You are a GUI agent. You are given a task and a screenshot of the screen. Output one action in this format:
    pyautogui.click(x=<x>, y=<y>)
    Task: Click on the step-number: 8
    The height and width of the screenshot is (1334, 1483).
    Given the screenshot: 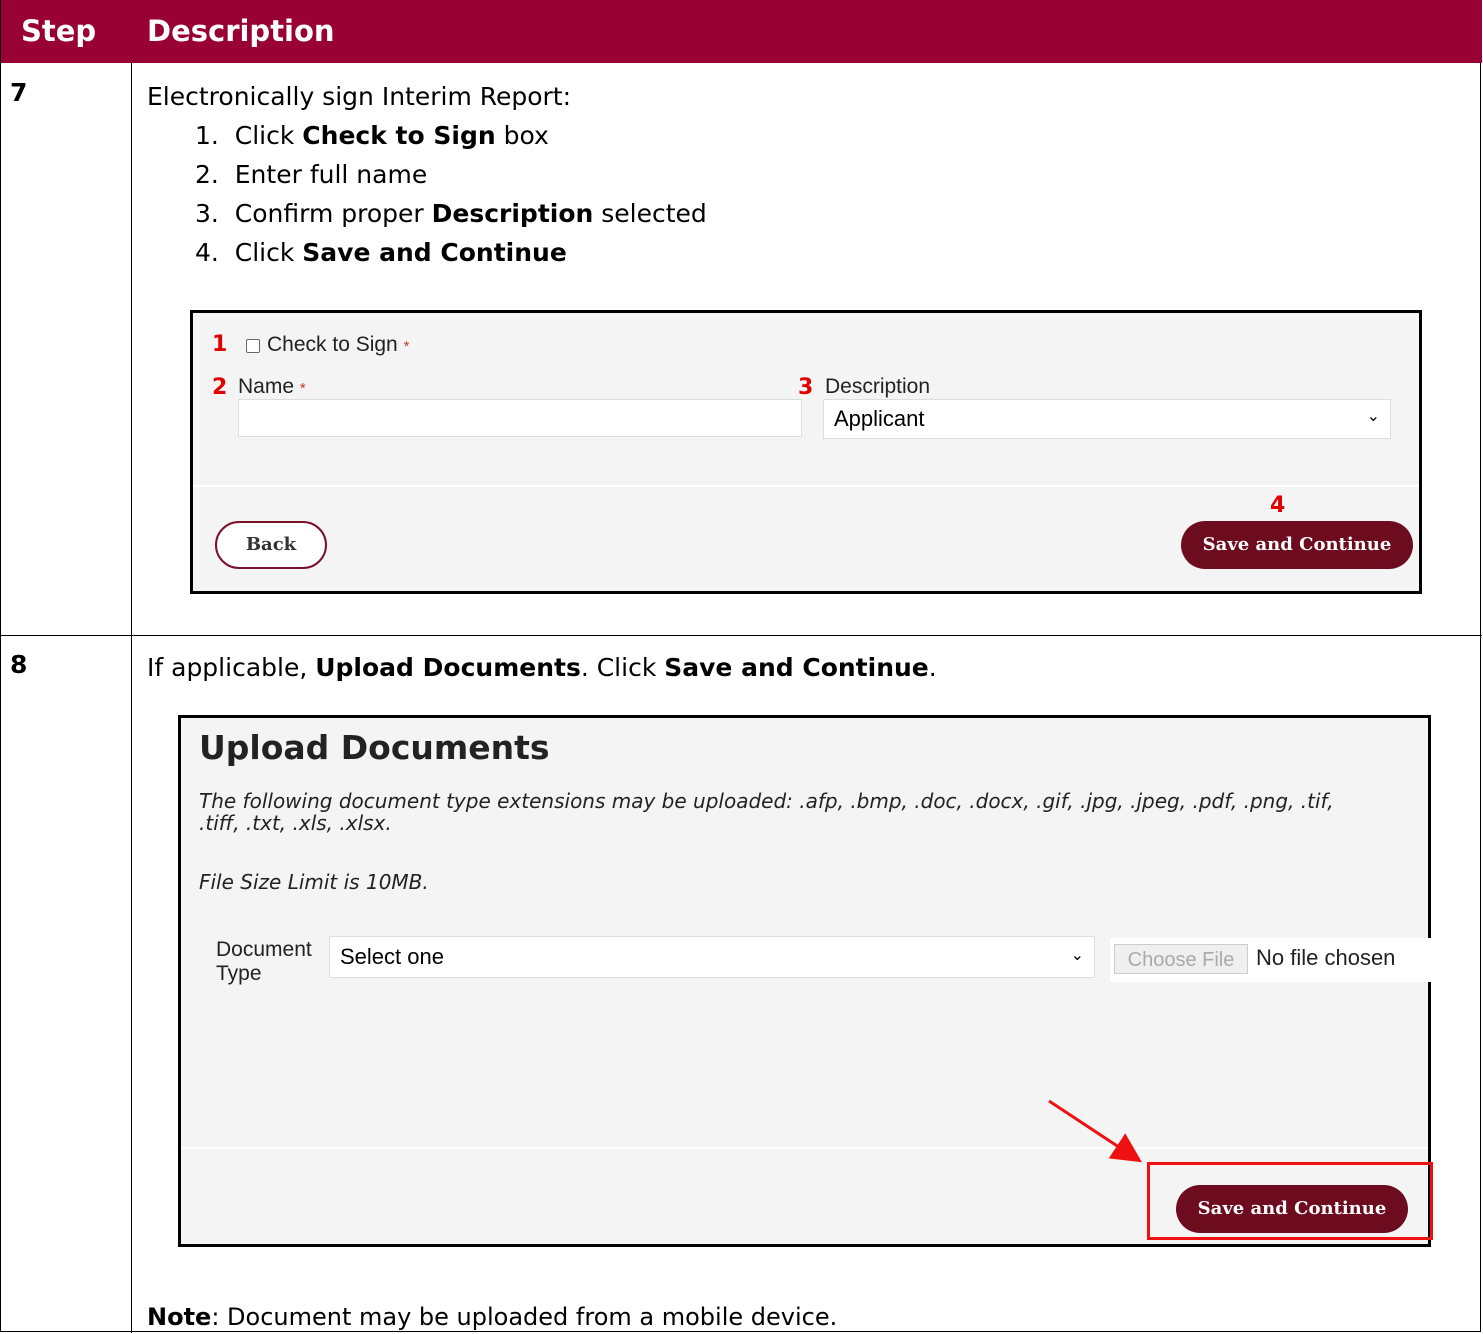 What is the action you would take?
    pyautogui.click(x=19, y=664)
    